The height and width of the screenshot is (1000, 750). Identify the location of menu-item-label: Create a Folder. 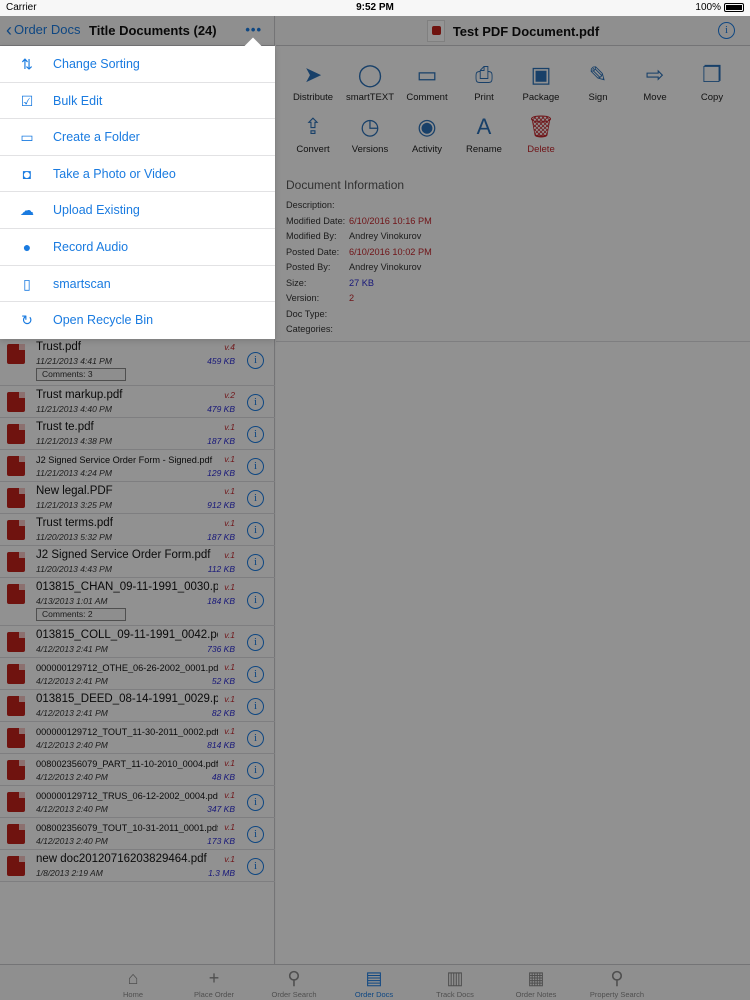
(96, 137).